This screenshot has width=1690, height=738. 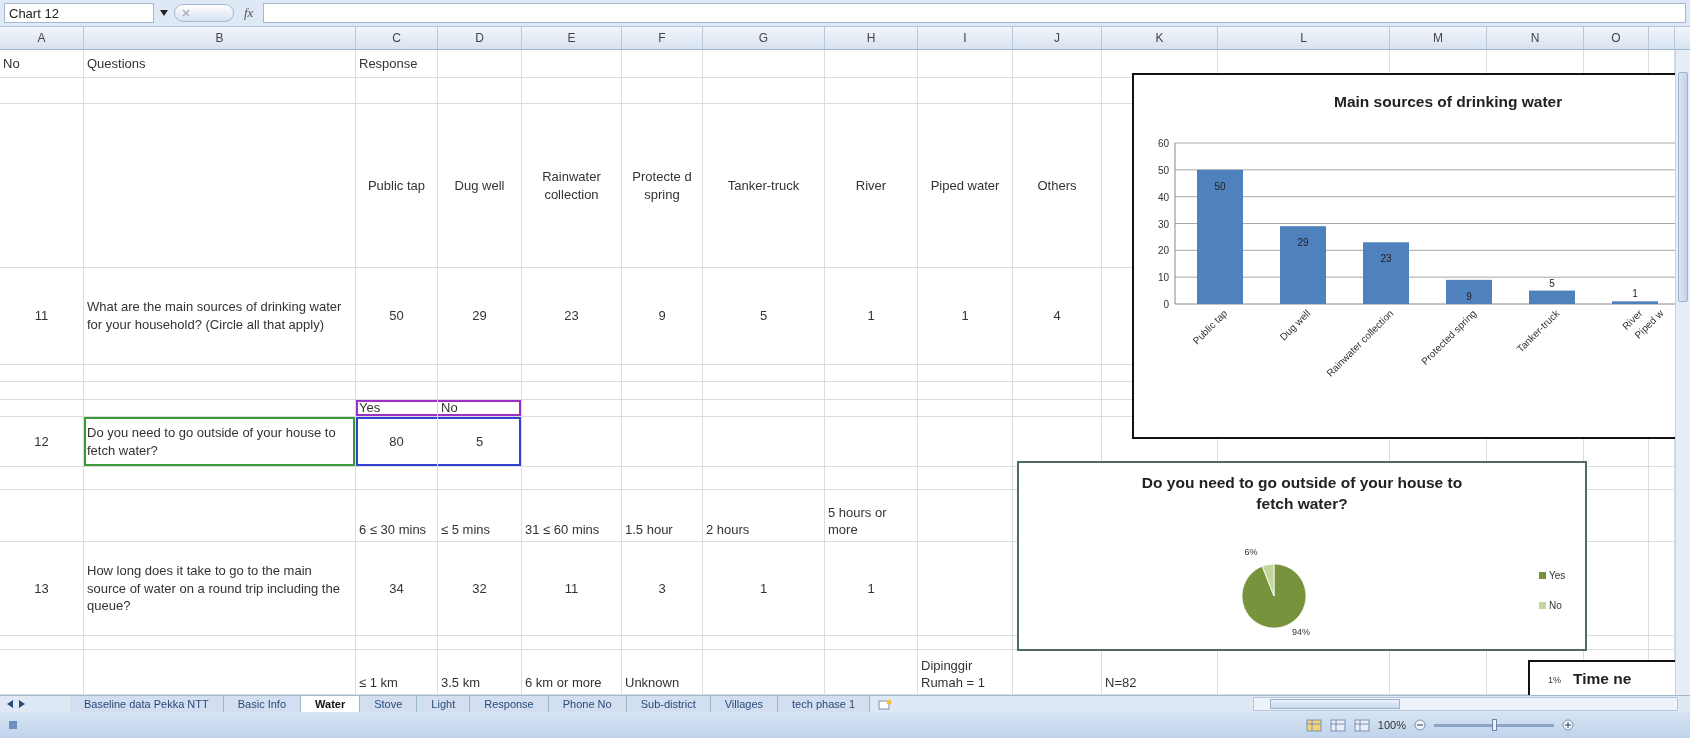 I want to click on normal-view-icon, so click(x=1313, y=725).